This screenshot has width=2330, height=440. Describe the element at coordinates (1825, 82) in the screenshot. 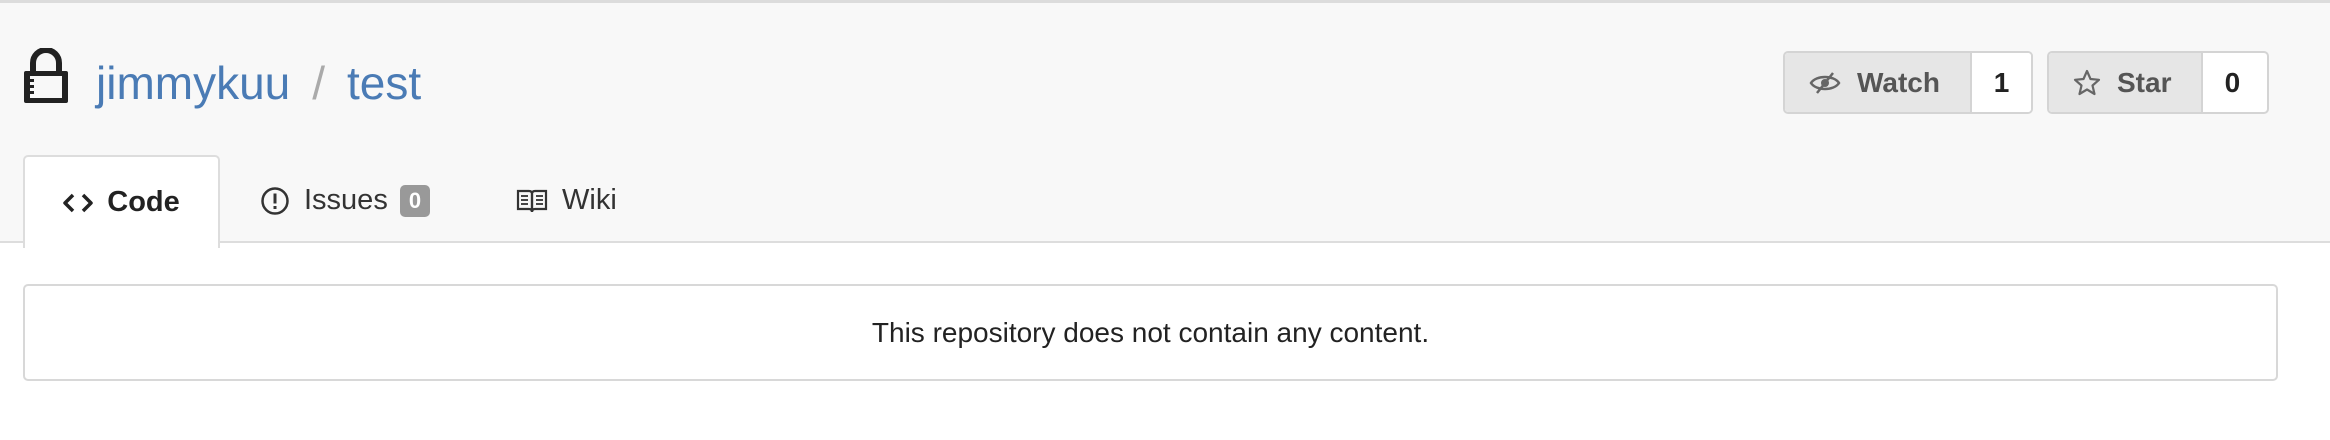

I see `eye-slash-icon` at that location.